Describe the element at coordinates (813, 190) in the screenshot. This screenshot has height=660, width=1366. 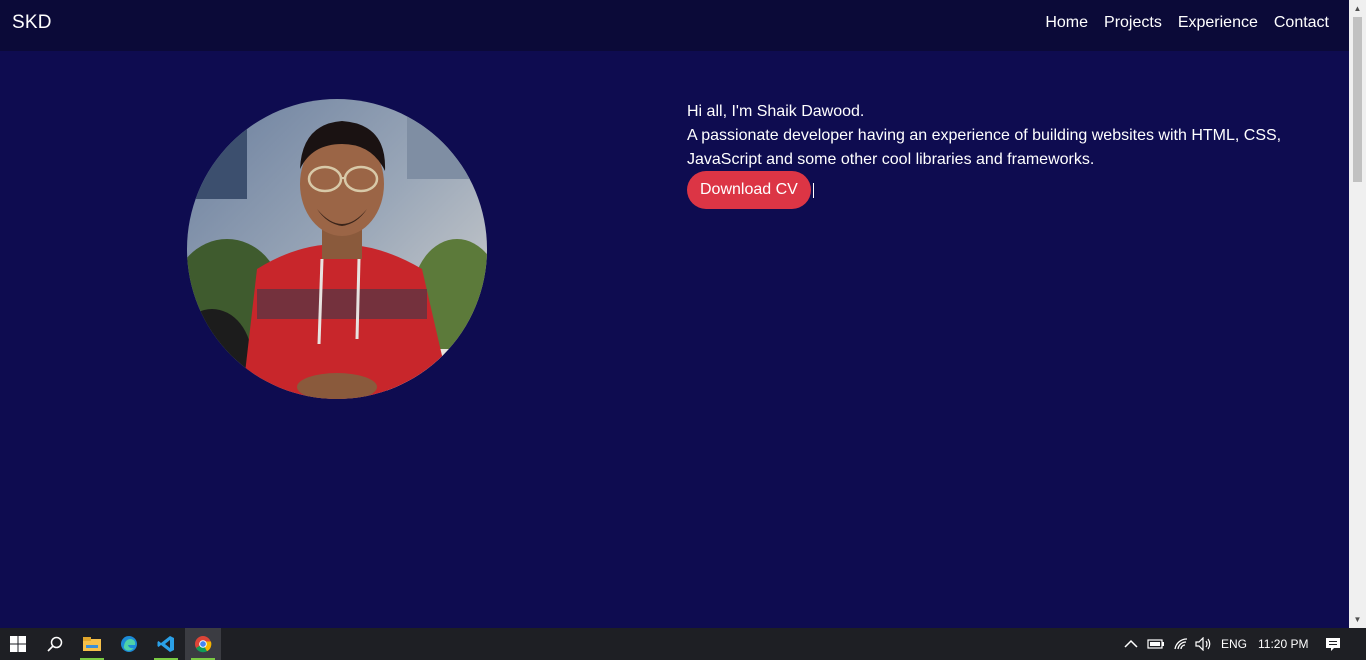
I see `text-cursor` at that location.